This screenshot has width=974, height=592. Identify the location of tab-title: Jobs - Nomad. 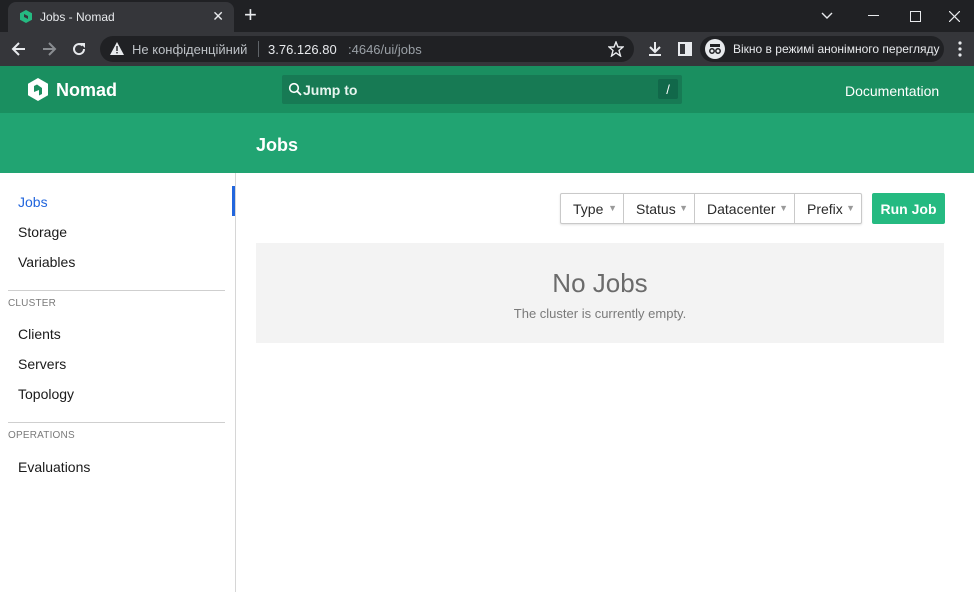
(77, 17).